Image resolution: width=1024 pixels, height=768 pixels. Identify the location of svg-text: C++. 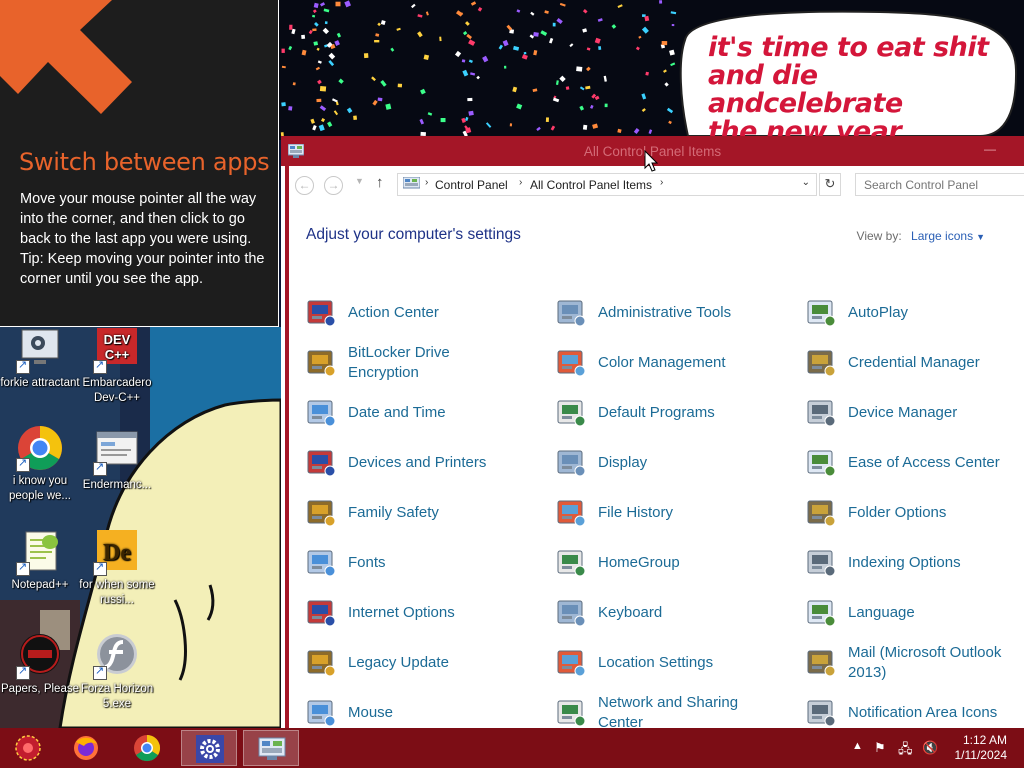
(117, 354).